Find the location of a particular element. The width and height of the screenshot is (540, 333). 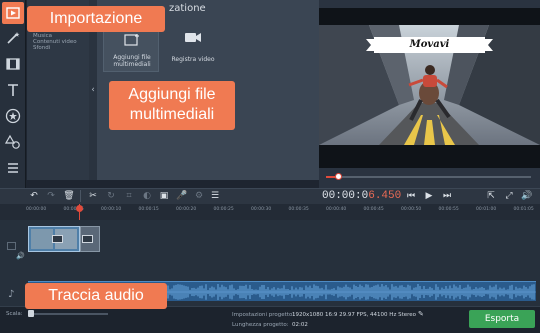

settings-label: Impostazioni progetto: is located at coordinates (263, 315).